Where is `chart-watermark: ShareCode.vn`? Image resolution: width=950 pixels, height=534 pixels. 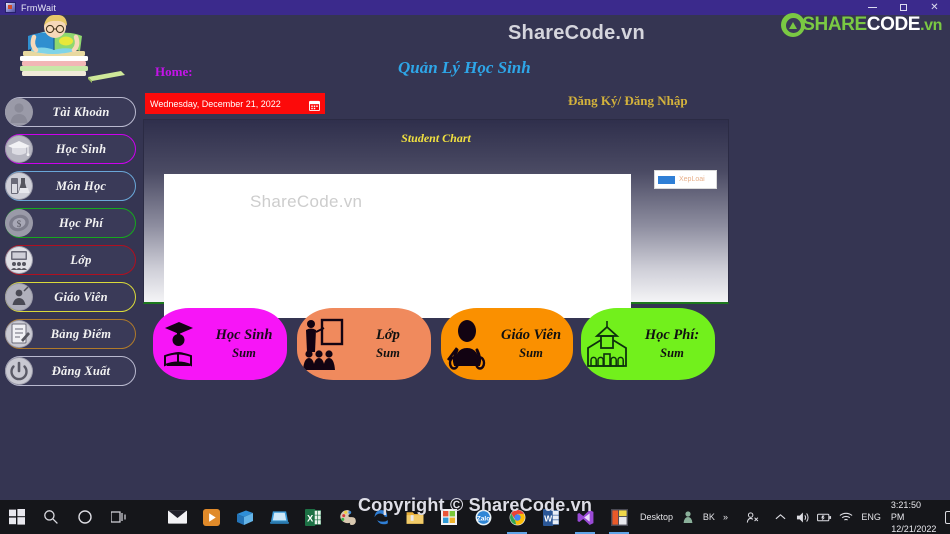
chart-watermark: ShareCode.vn is located at coordinates (306, 201).